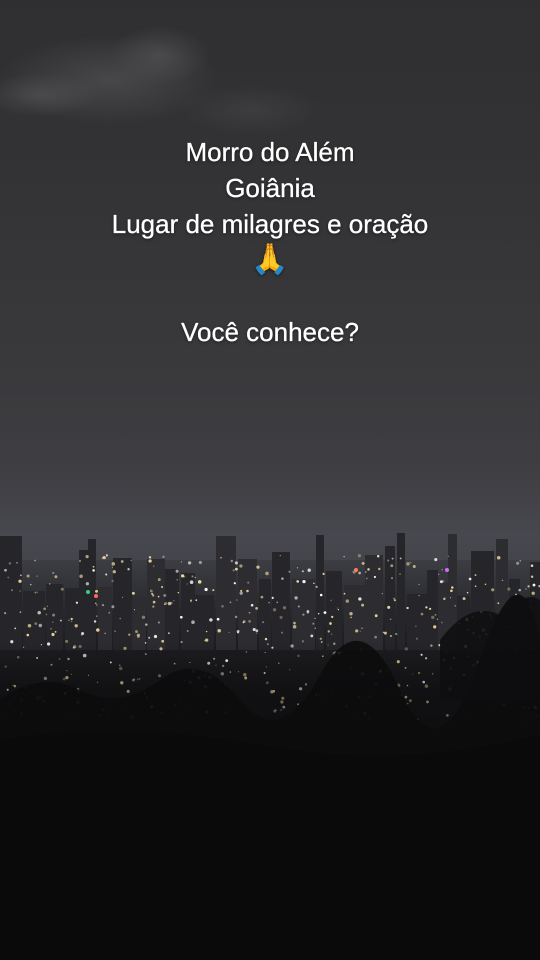 This screenshot has height=960, width=540. What do you see at coordinates (334, 610) in the screenshot?
I see `building-silhouette` at bounding box center [334, 610].